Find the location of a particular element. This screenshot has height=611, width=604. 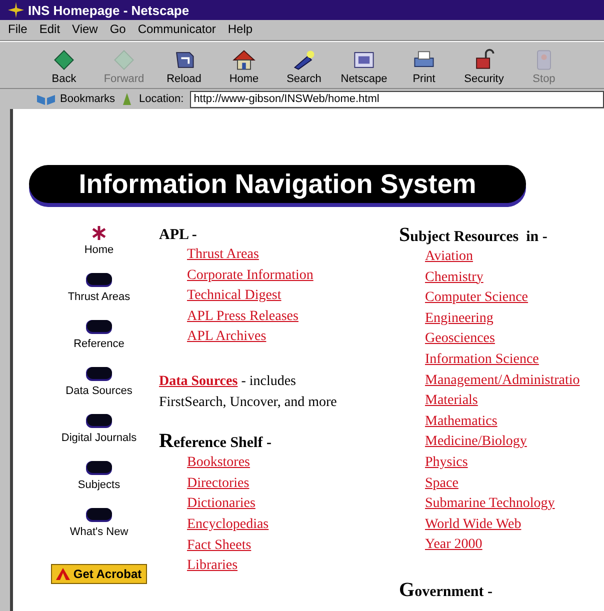

nav-item: What's New is located at coordinates (99, 530).